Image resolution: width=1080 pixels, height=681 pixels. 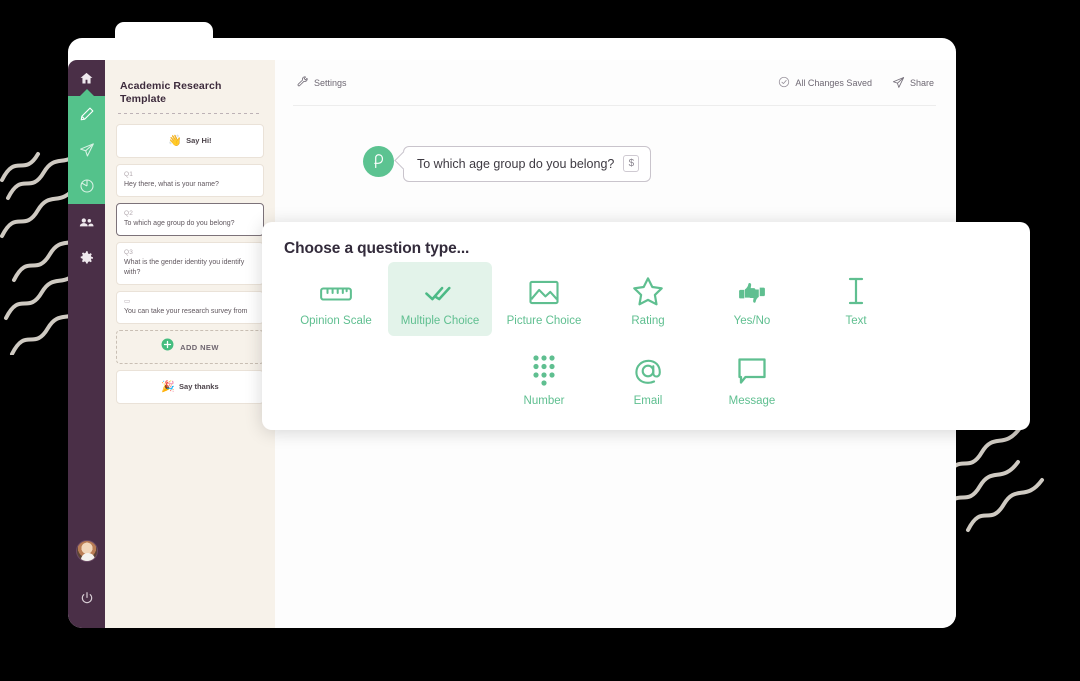 I want to click on brand-avatar, so click(x=378, y=161).